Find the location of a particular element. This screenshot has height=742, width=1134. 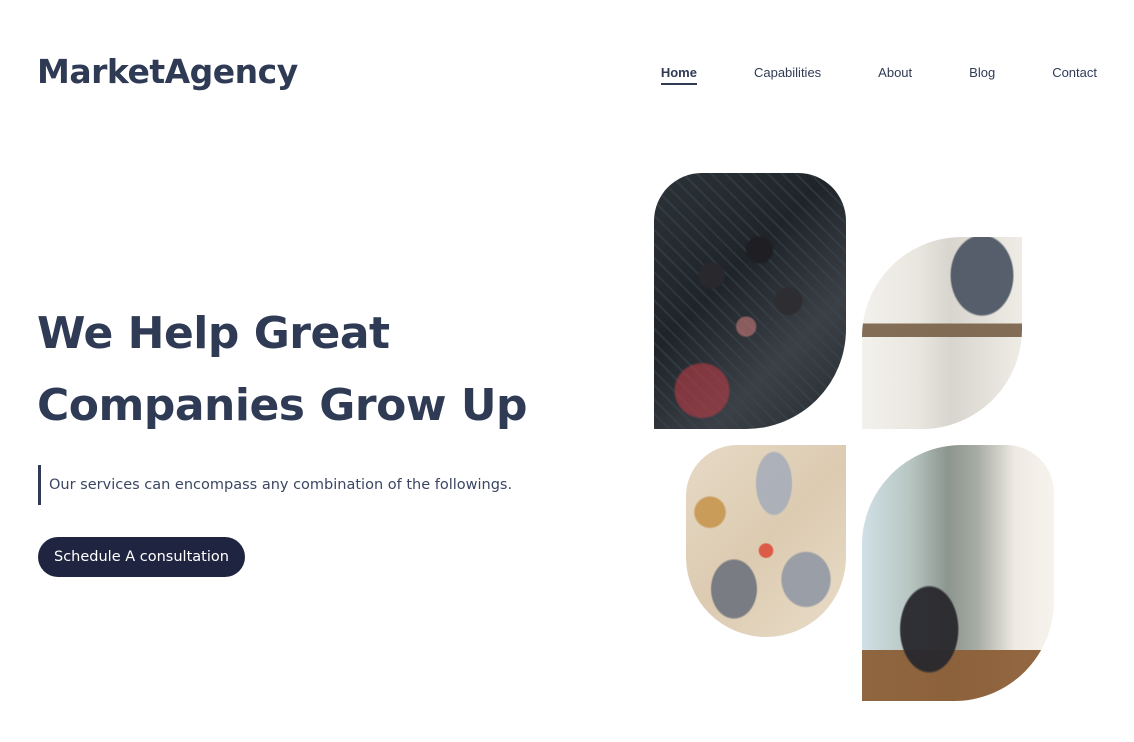

nav-item-blog: Blog is located at coordinates (982, 75).